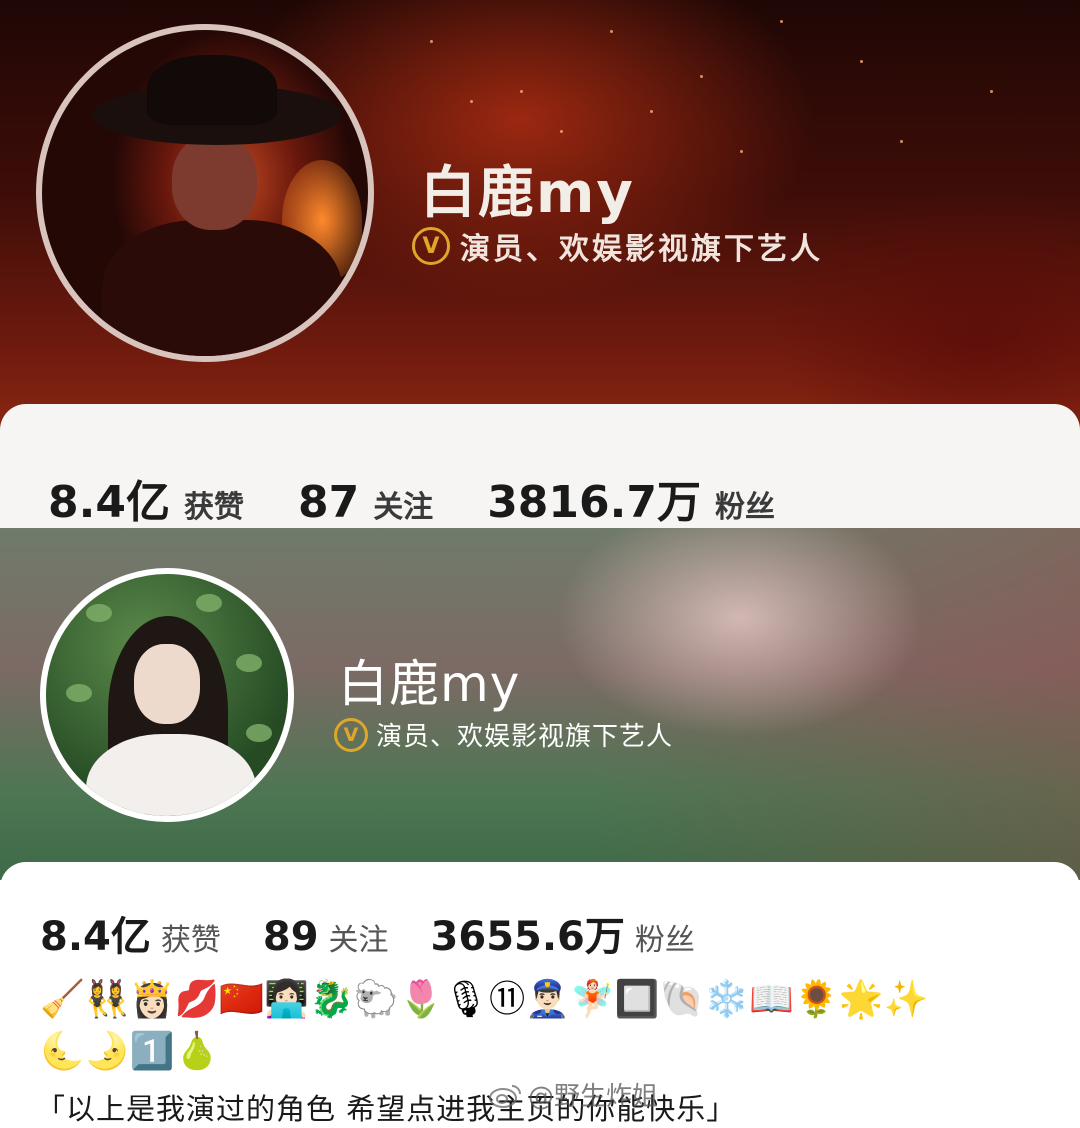  I want to click on stats-row: 8.4亿 获赞 87 关注 3816.7万 粉丝, so click(411, 497).